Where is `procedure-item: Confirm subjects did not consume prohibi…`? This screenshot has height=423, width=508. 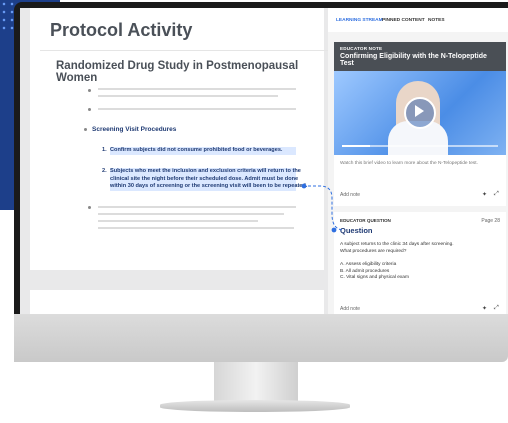
procedure-item: Confirm subjects did not consume prohibi… is located at coordinates (203, 151).